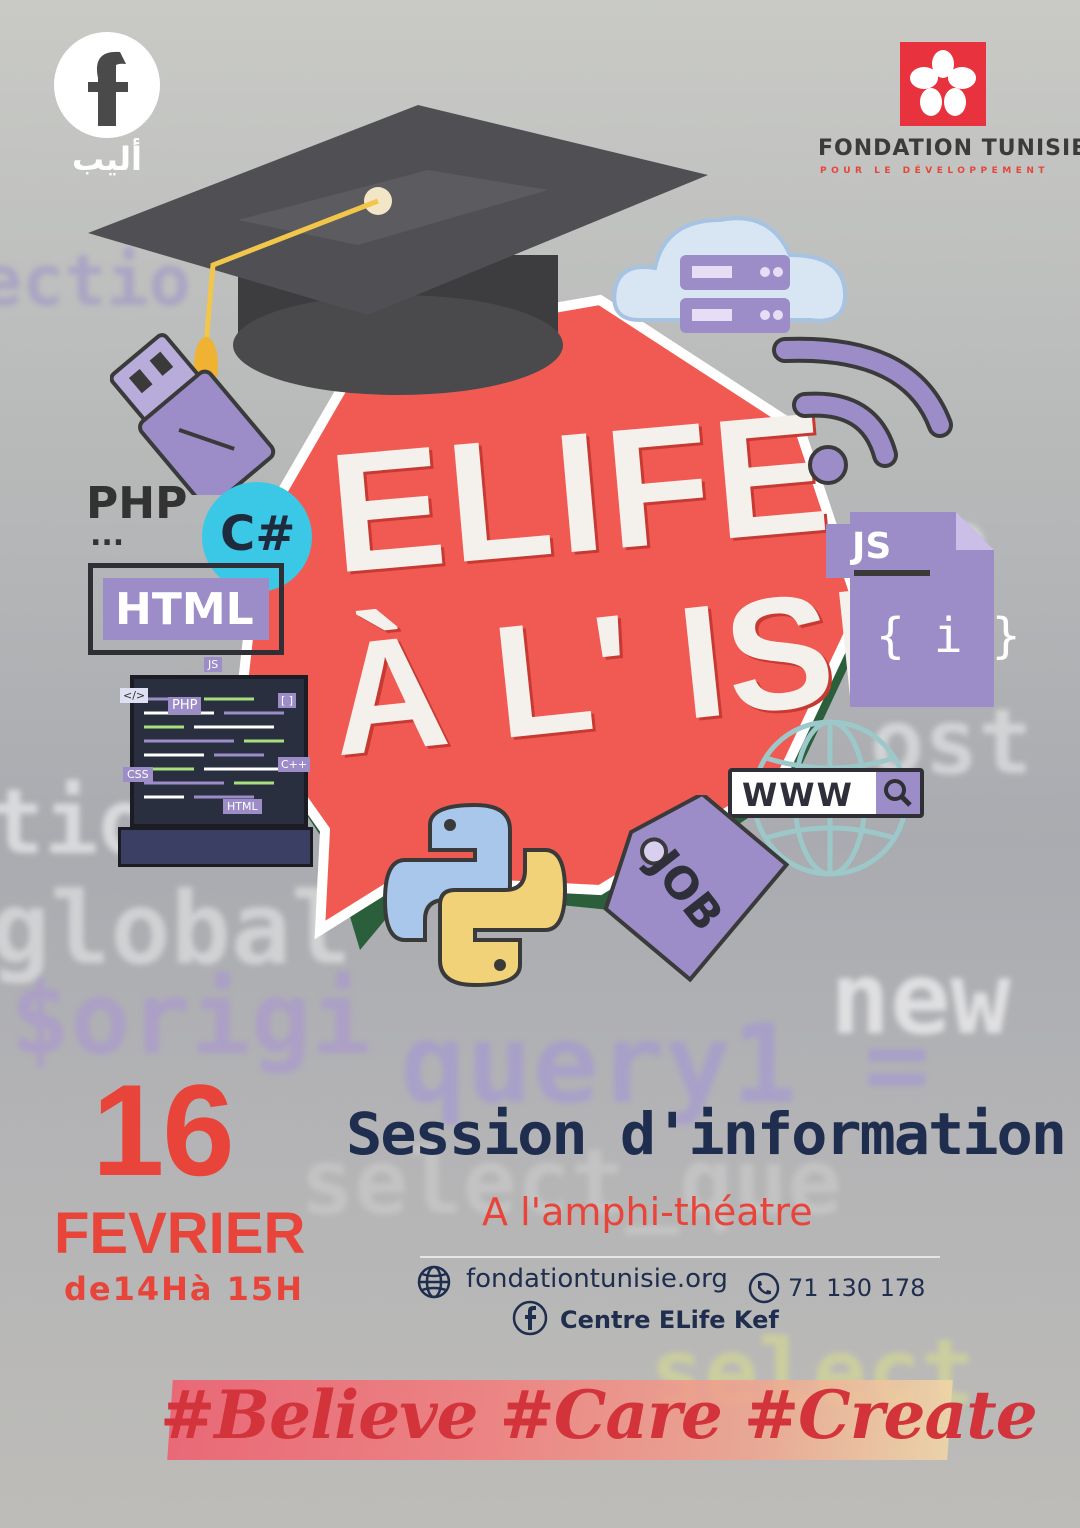  I want to click on facebook-icon, so click(530, 1318).